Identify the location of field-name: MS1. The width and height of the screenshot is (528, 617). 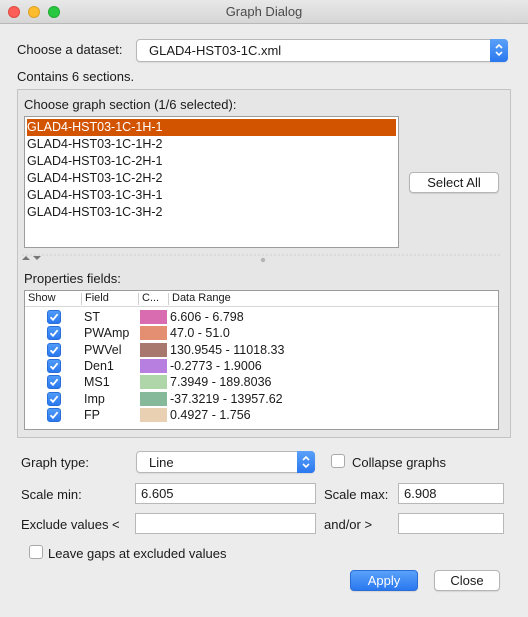
(97, 382).